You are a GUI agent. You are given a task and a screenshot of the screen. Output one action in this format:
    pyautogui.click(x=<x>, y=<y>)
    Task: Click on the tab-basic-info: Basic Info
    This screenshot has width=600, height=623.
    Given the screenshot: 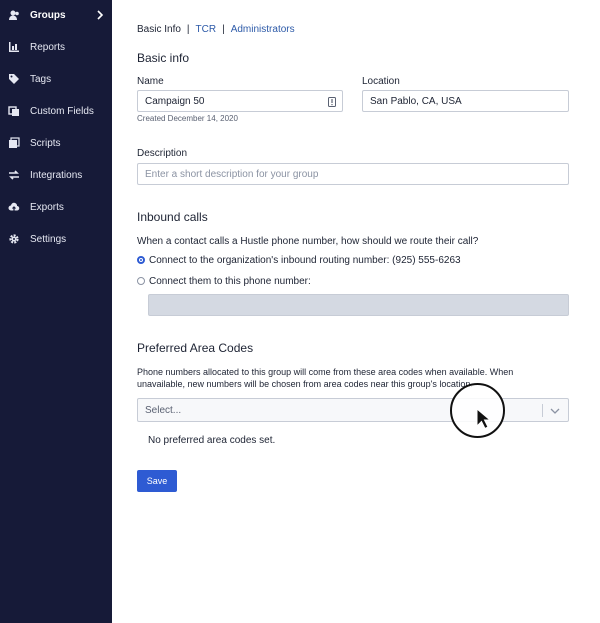 What is the action you would take?
    pyautogui.click(x=159, y=29)
    